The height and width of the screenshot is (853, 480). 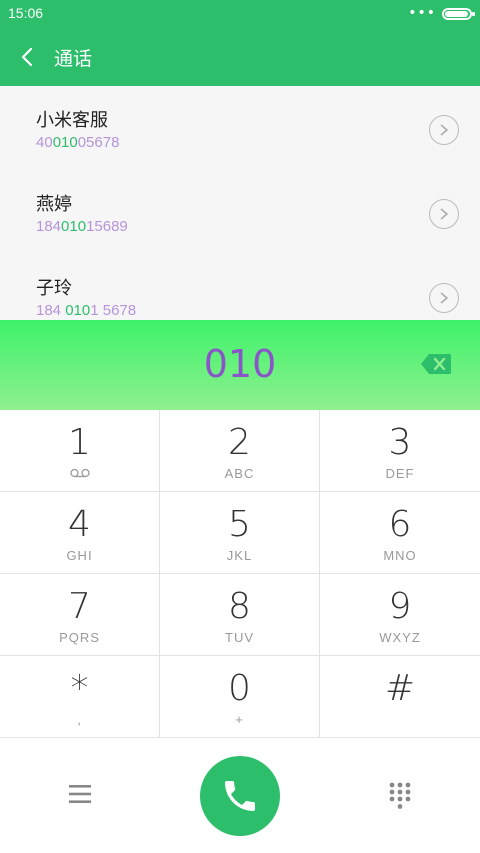 I want to click on bottom-bar, so click(x=240, y=795).